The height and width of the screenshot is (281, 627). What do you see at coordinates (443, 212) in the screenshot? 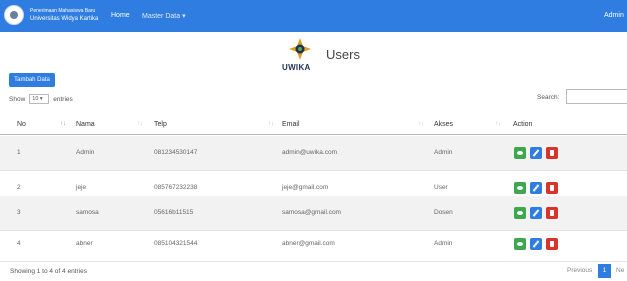
I see `cell-akses: Dosen` at bounding box center [443, 212].